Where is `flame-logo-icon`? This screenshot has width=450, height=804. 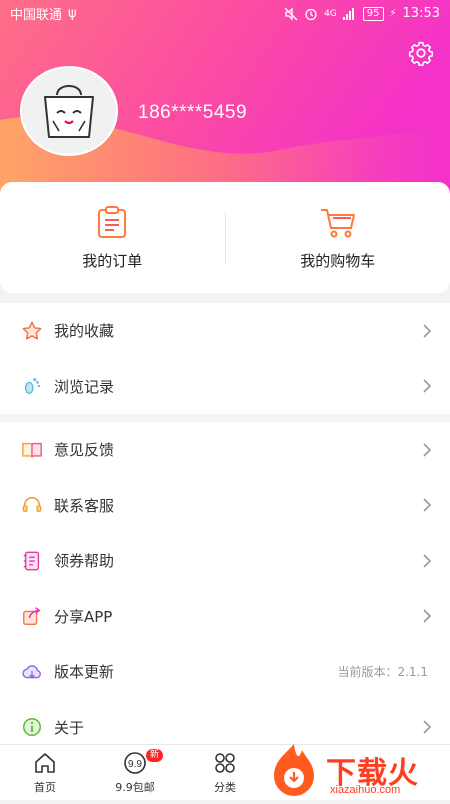 flame-logo-icon is located at coordinates (295, 770).